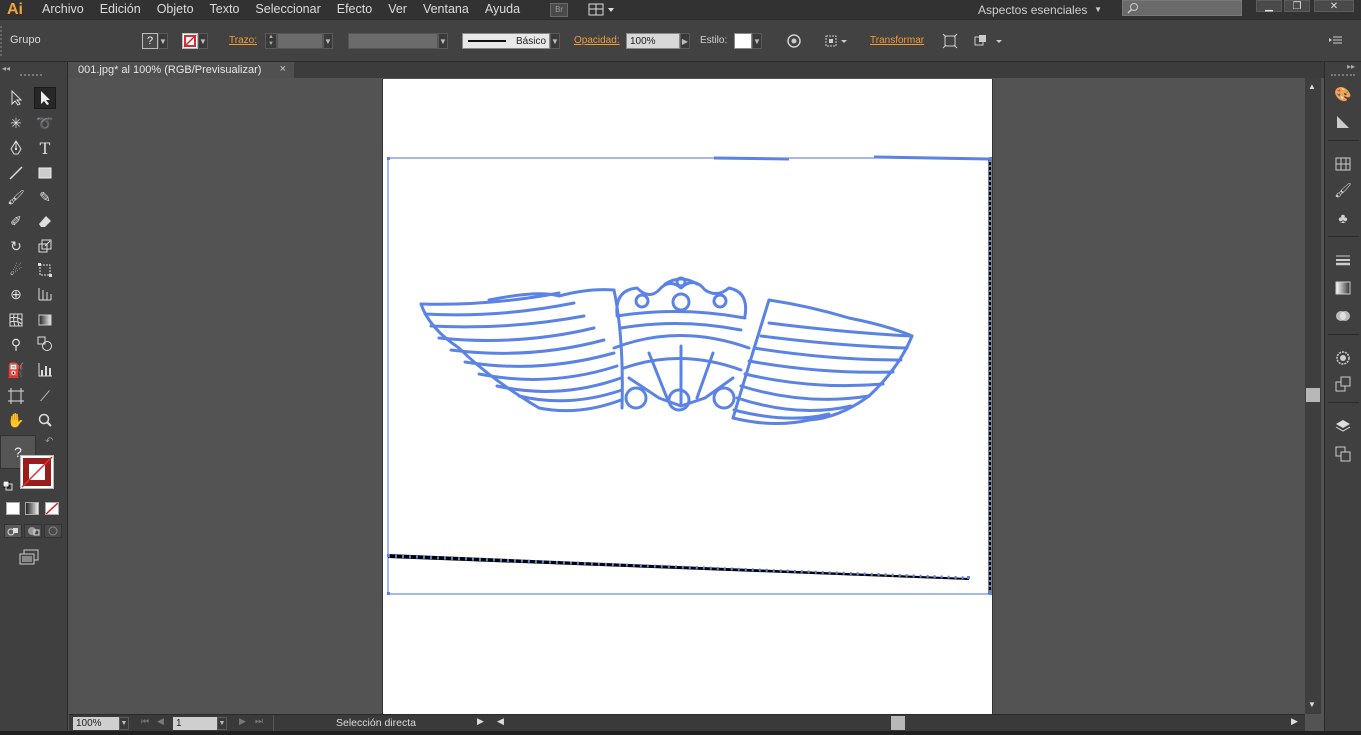 This screenshot has width=1361, height=735. What do you see at coordinates (13, 508) in the screenshot?
I see `color-mode-button` at bounding box center [13, 508].